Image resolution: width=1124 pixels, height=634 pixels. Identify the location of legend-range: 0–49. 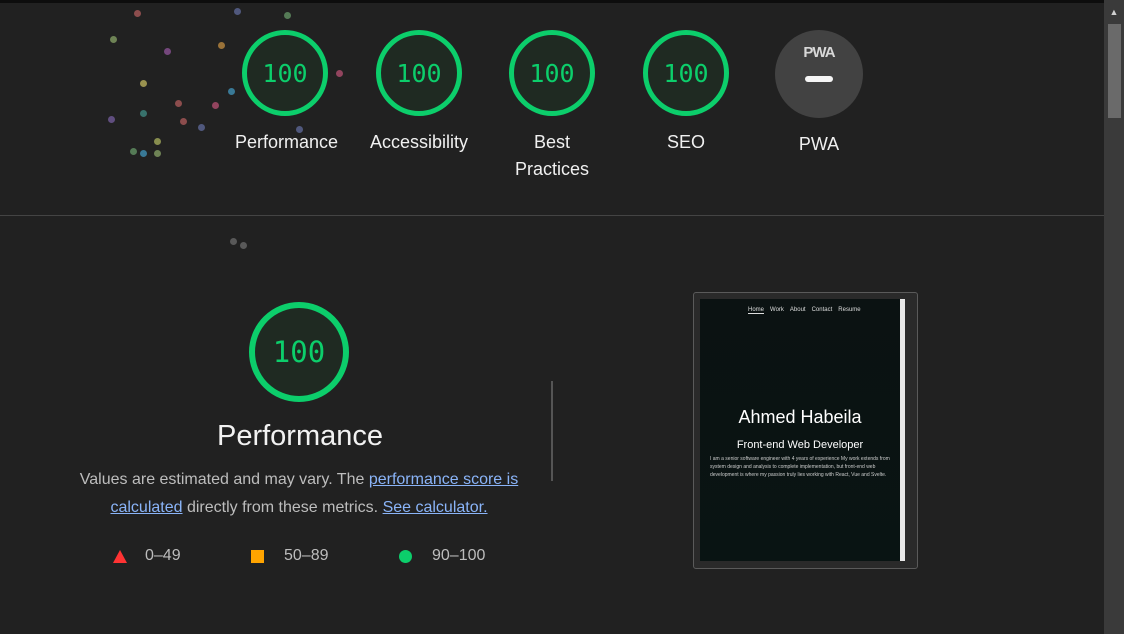
(163, 555).